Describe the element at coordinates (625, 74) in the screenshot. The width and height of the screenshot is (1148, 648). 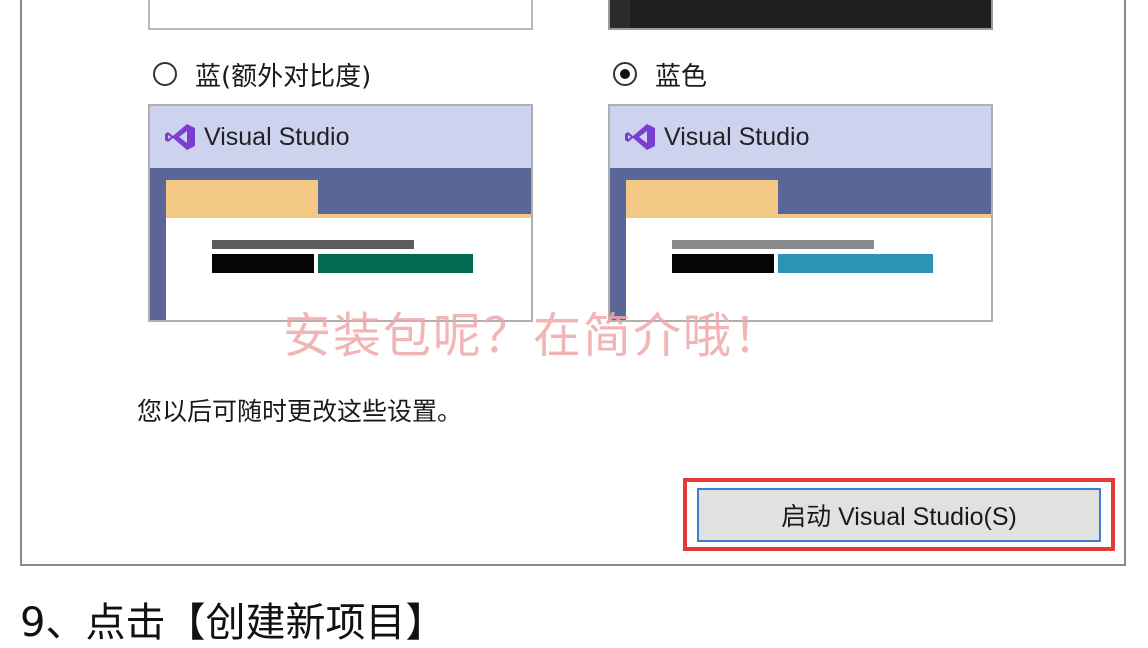
I see `radio-blue` at that location.